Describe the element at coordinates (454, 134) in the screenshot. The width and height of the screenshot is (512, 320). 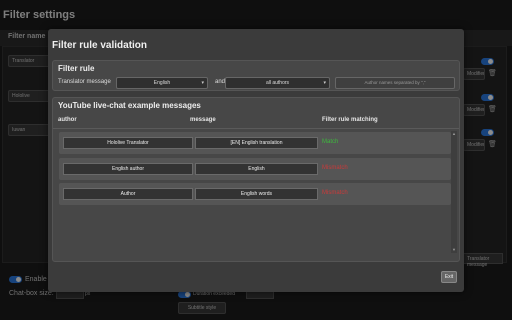
I see `scroll-up-icon: ▲` at that location.